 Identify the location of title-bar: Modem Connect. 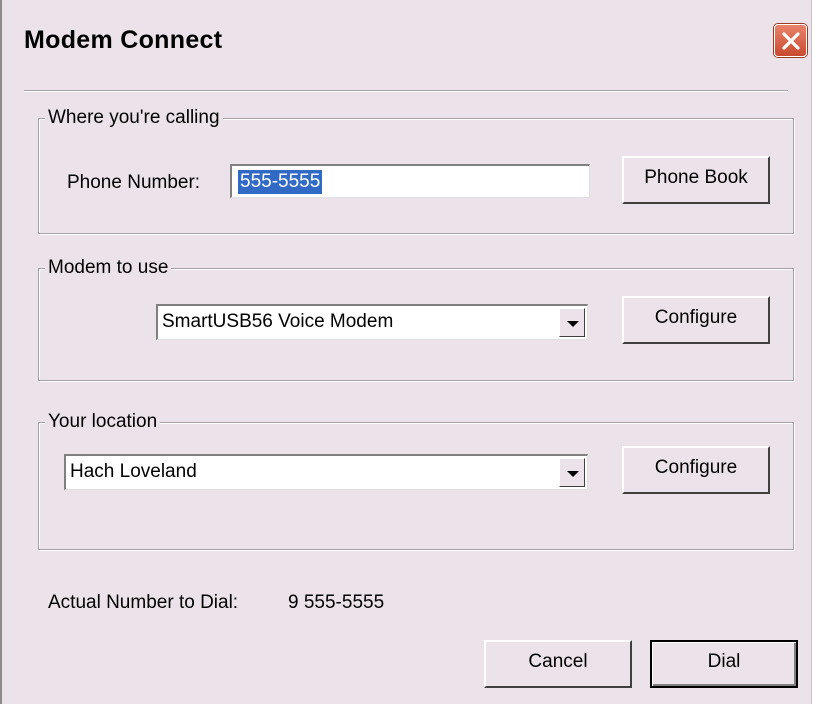
(406, 41).